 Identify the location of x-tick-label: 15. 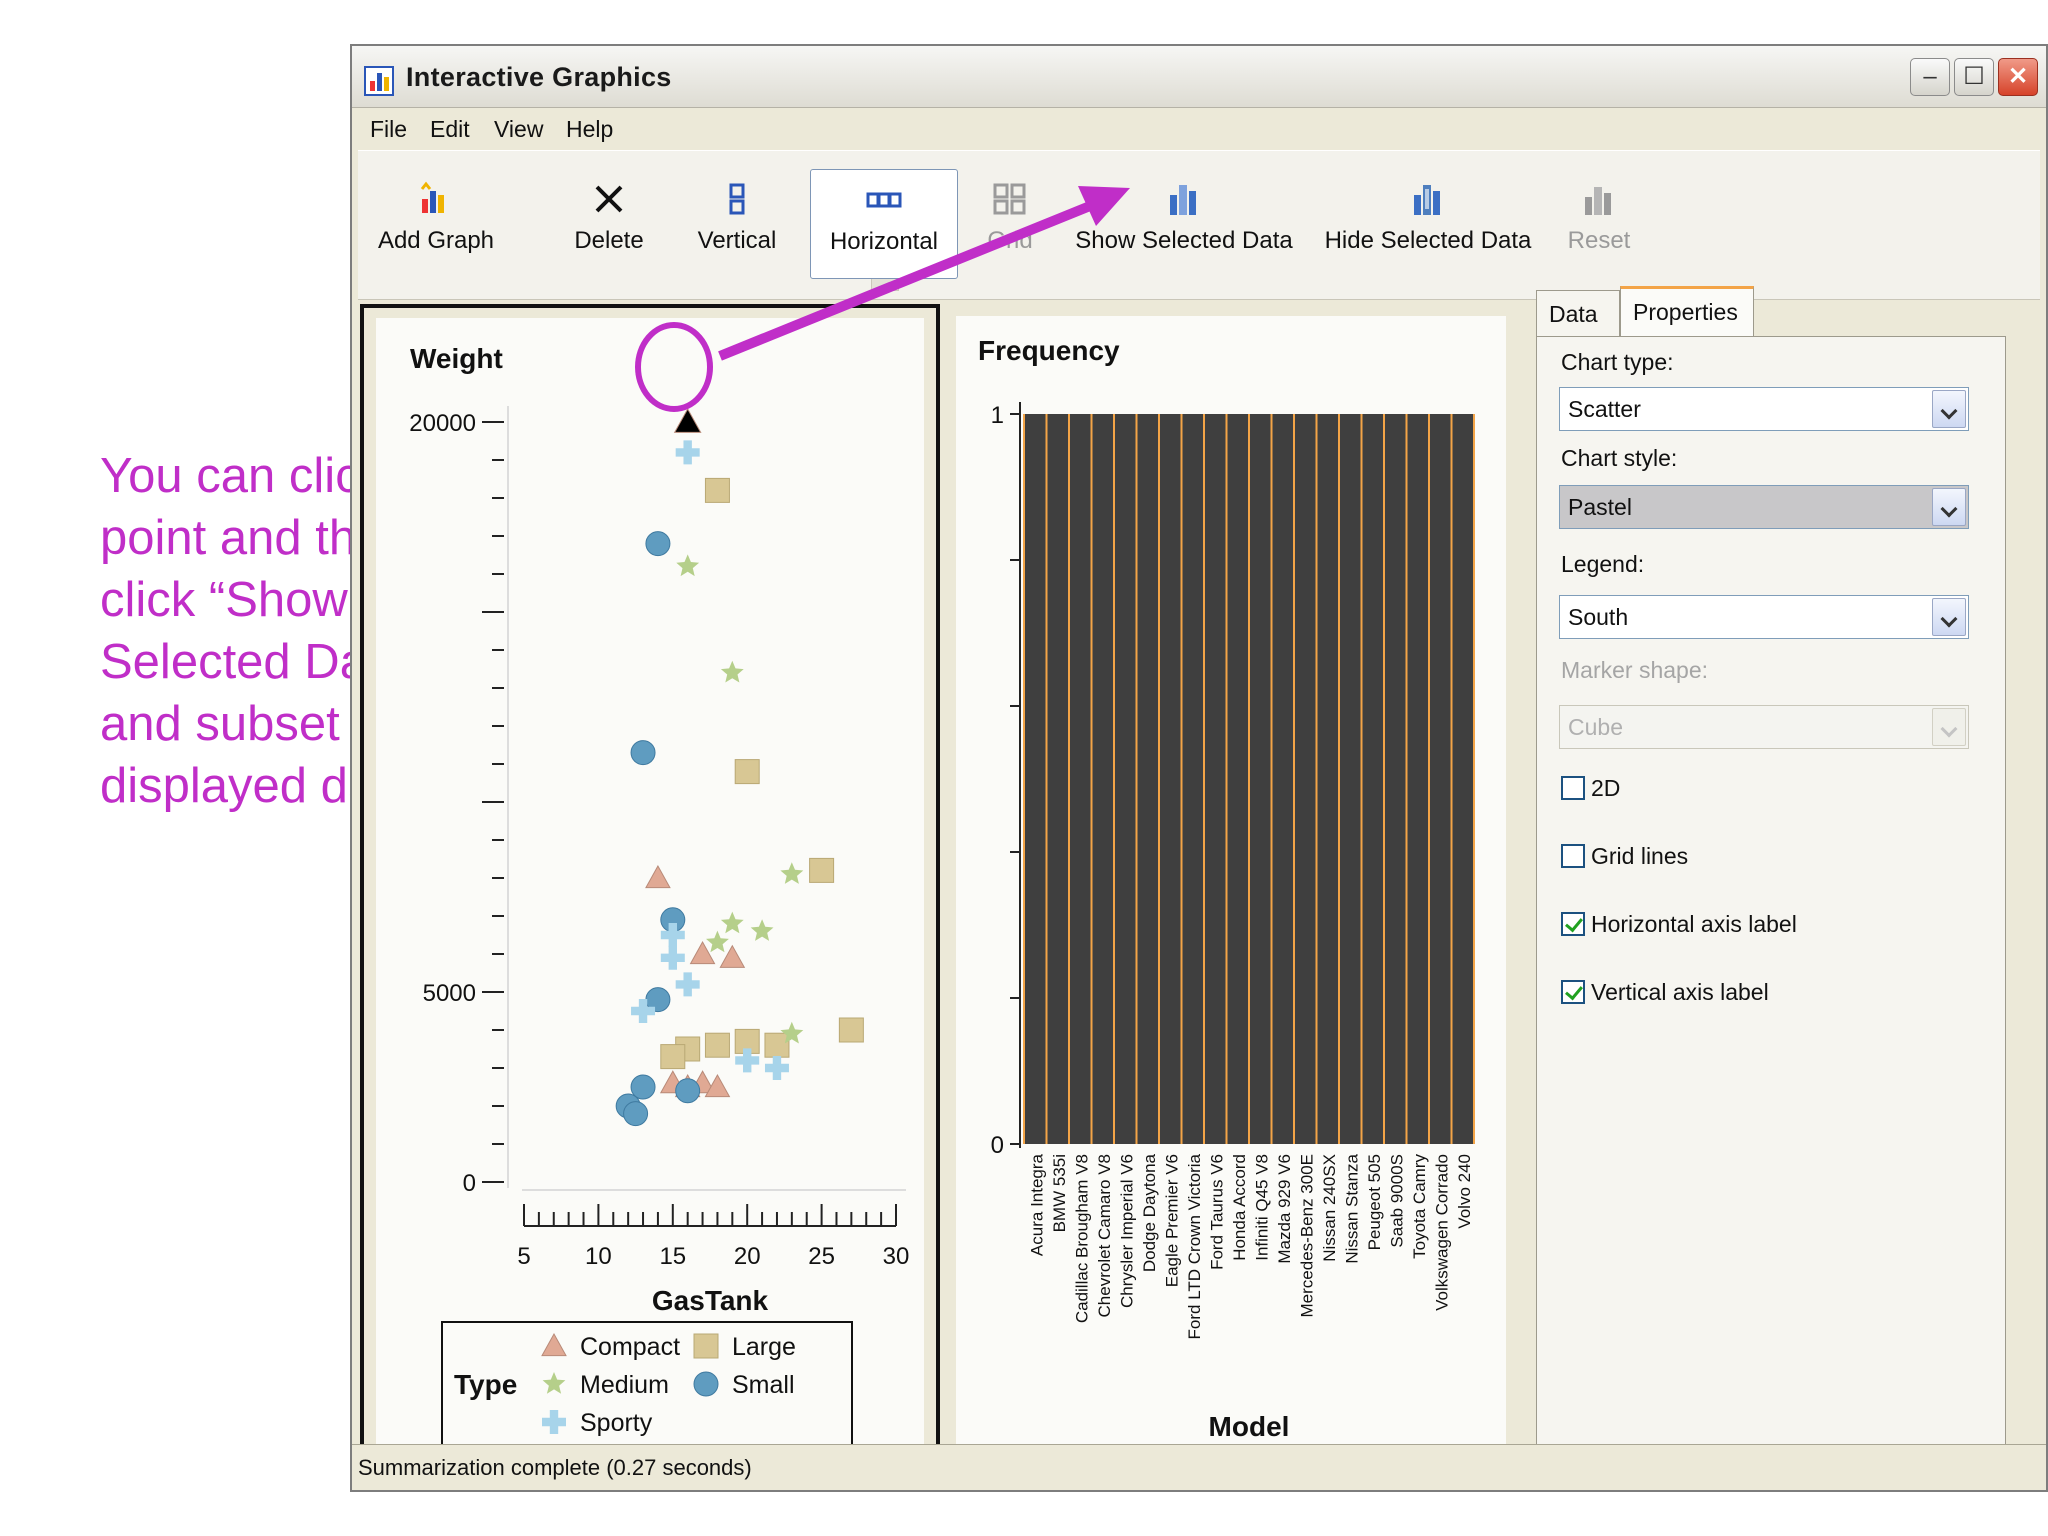
(672, 1256).